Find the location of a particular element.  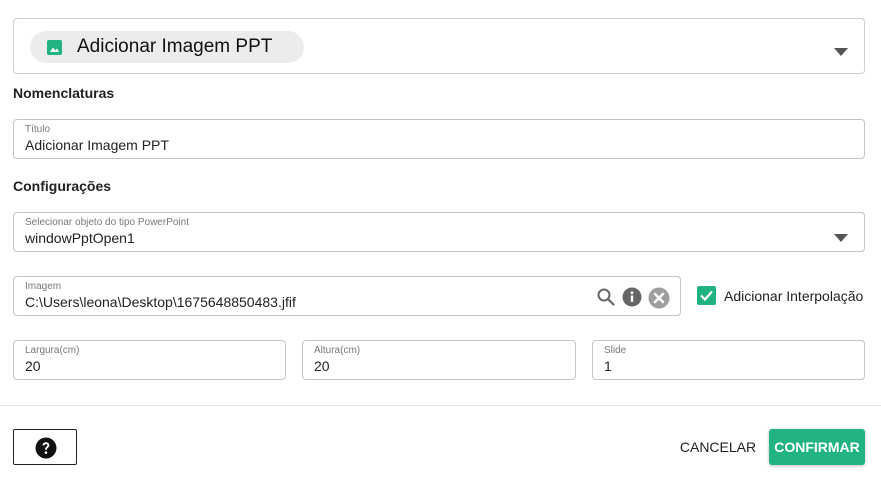

altura-label: Altura(cm) is located at coordinates (337, 350).